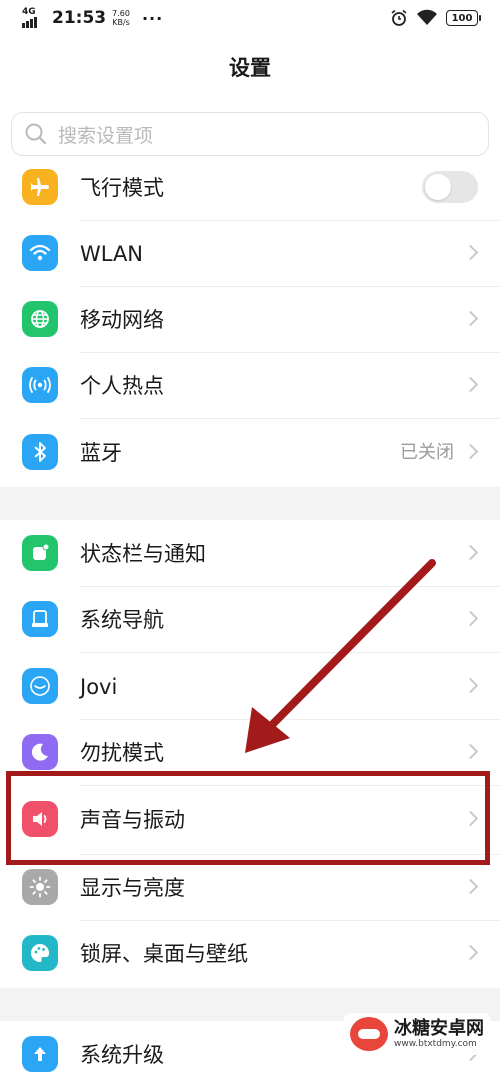 The width and height of the screenshot is (500, 1088). Describe the element at coordinates (369, 1034) in the screenshot. I see `watermark-logo-icon` at that location.